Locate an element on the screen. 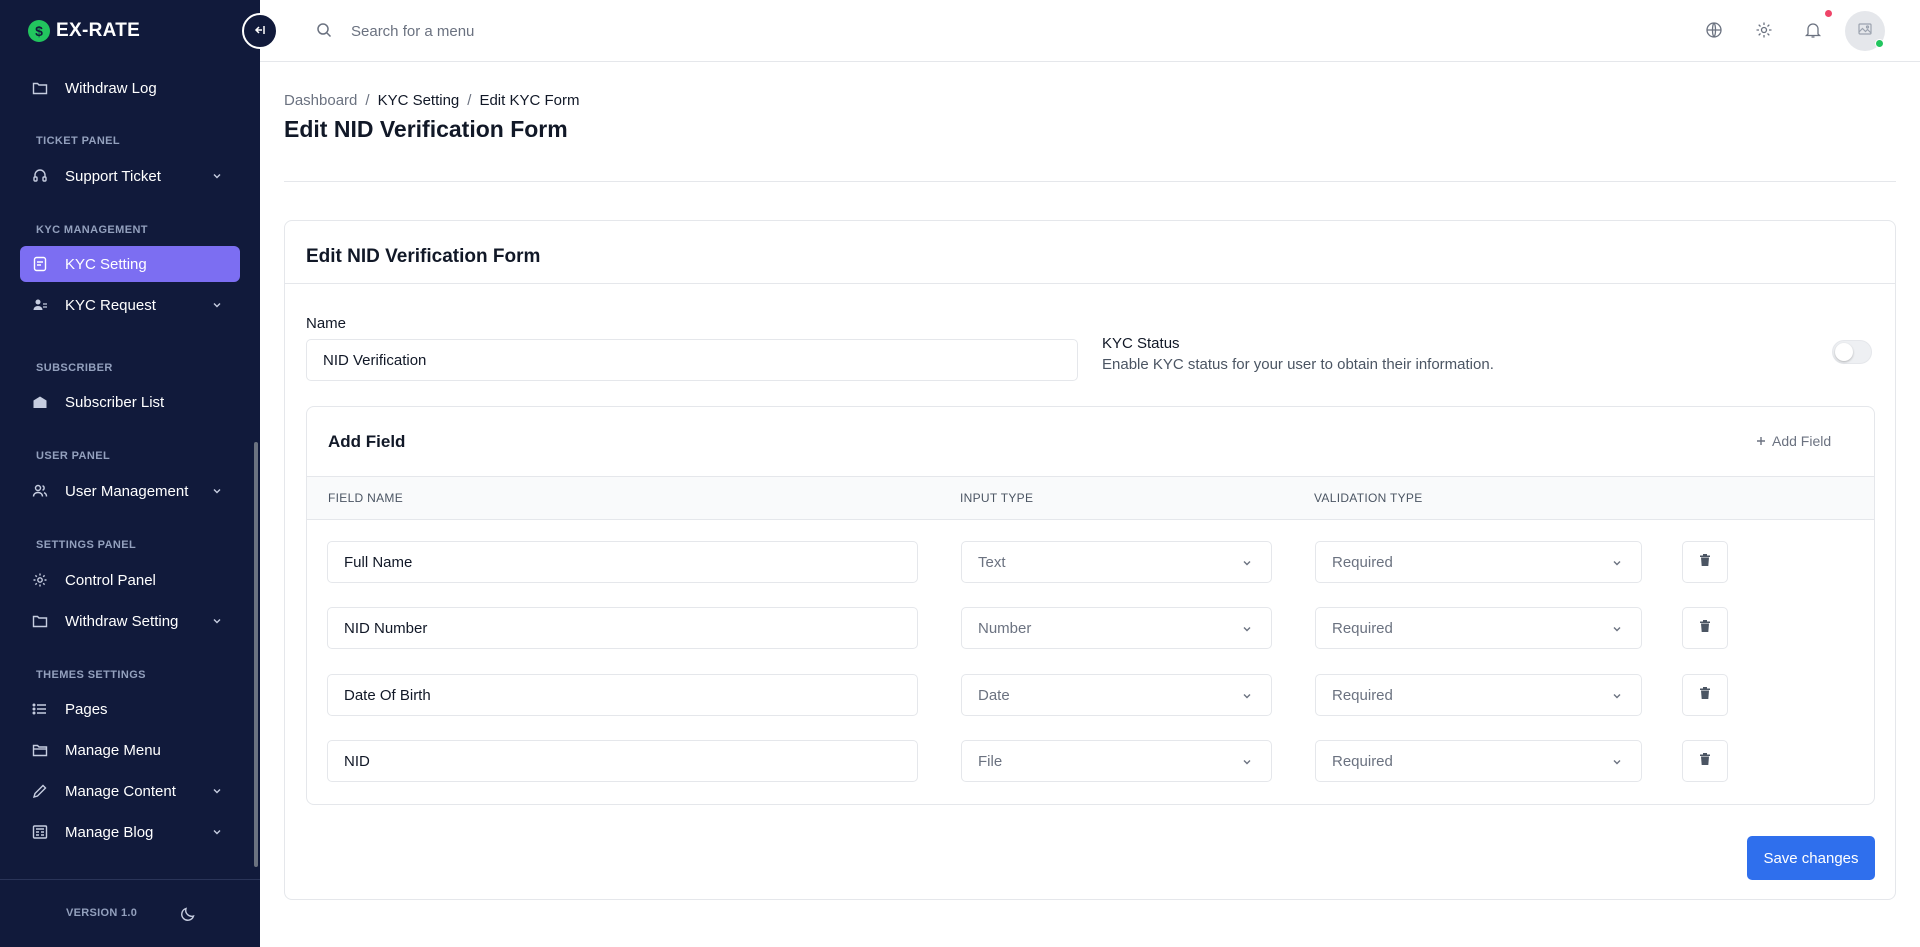 The width and height of the screenshot is (1920, 947). sidebar-footer: VERSION 1.0 is located at coordinates (130, 913).